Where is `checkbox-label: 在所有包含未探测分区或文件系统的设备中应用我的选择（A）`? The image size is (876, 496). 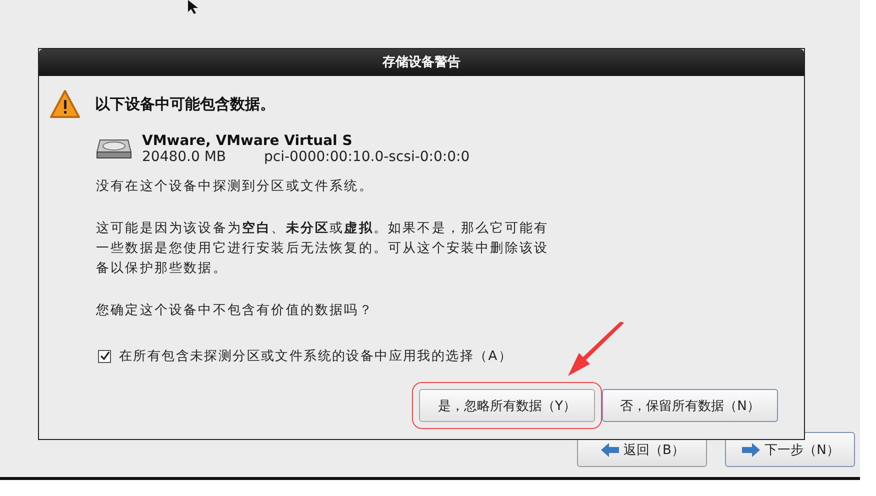
checkbox-label: 在所有包含未探测分区或文件系统的设备中应用我的选择（A） is located at coordinates (315, 356).